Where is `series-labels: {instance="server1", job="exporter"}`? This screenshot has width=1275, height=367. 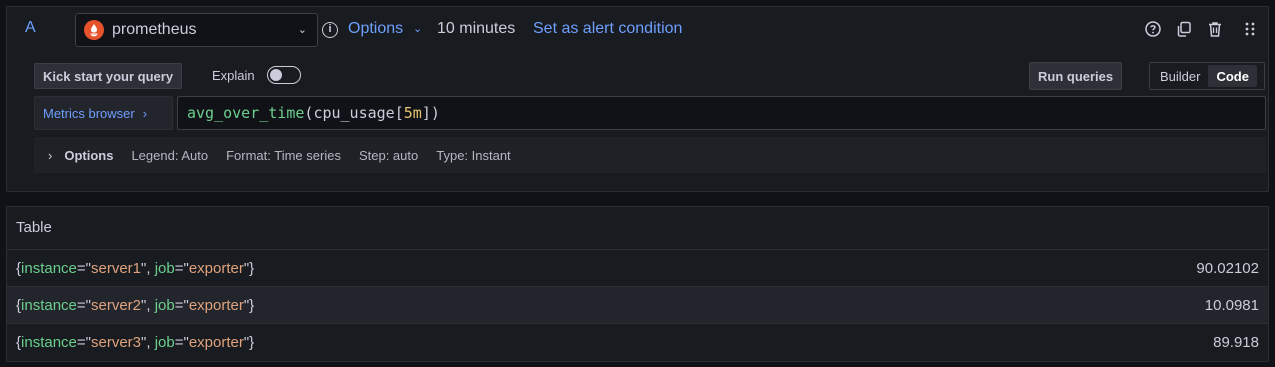
series-labels: {instance="server1", job="exporter"} is located at coordinates (135, 268).